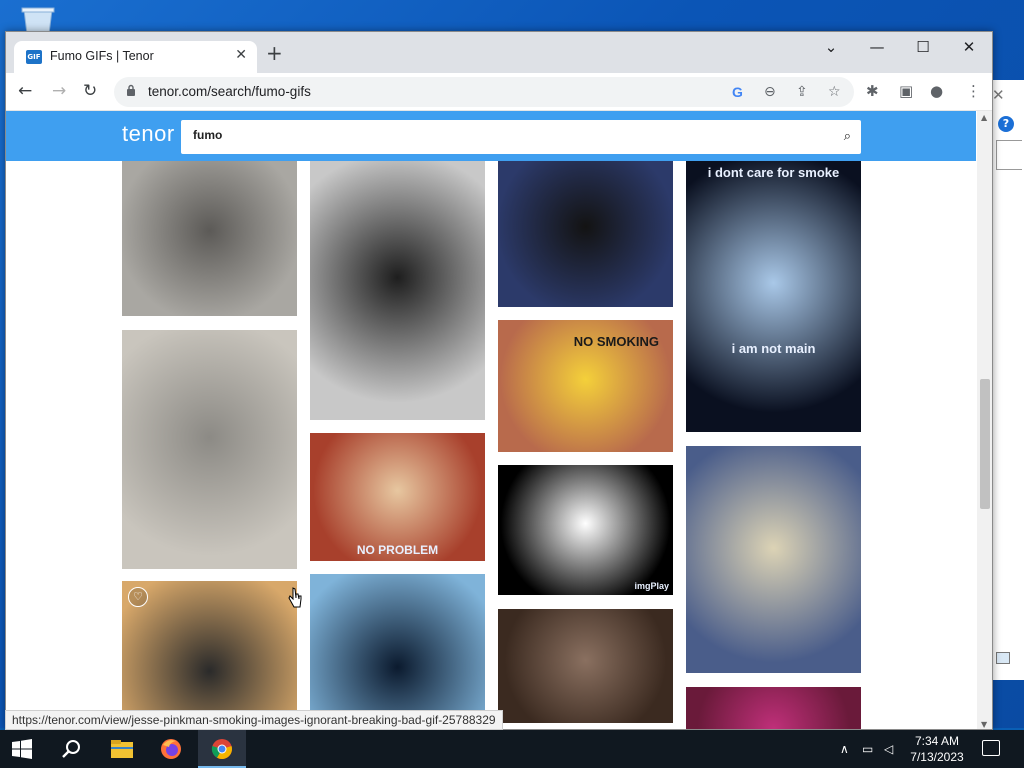  What do you see at coordinates (773, 348) in the screenshot?
I see `gif-overlay-text-bottom: i am not main` at bounding box center [773, 348].